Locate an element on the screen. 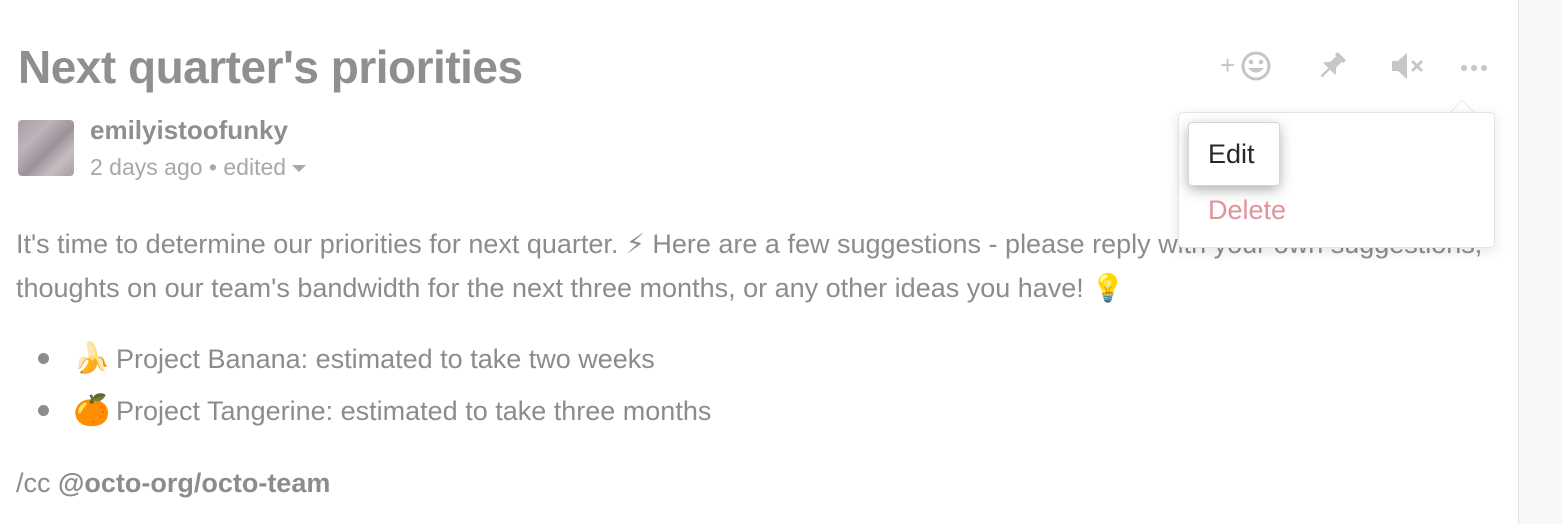 This screenshot has width=1562, height=524. right-gutter is located at coordinates (1540, 262).